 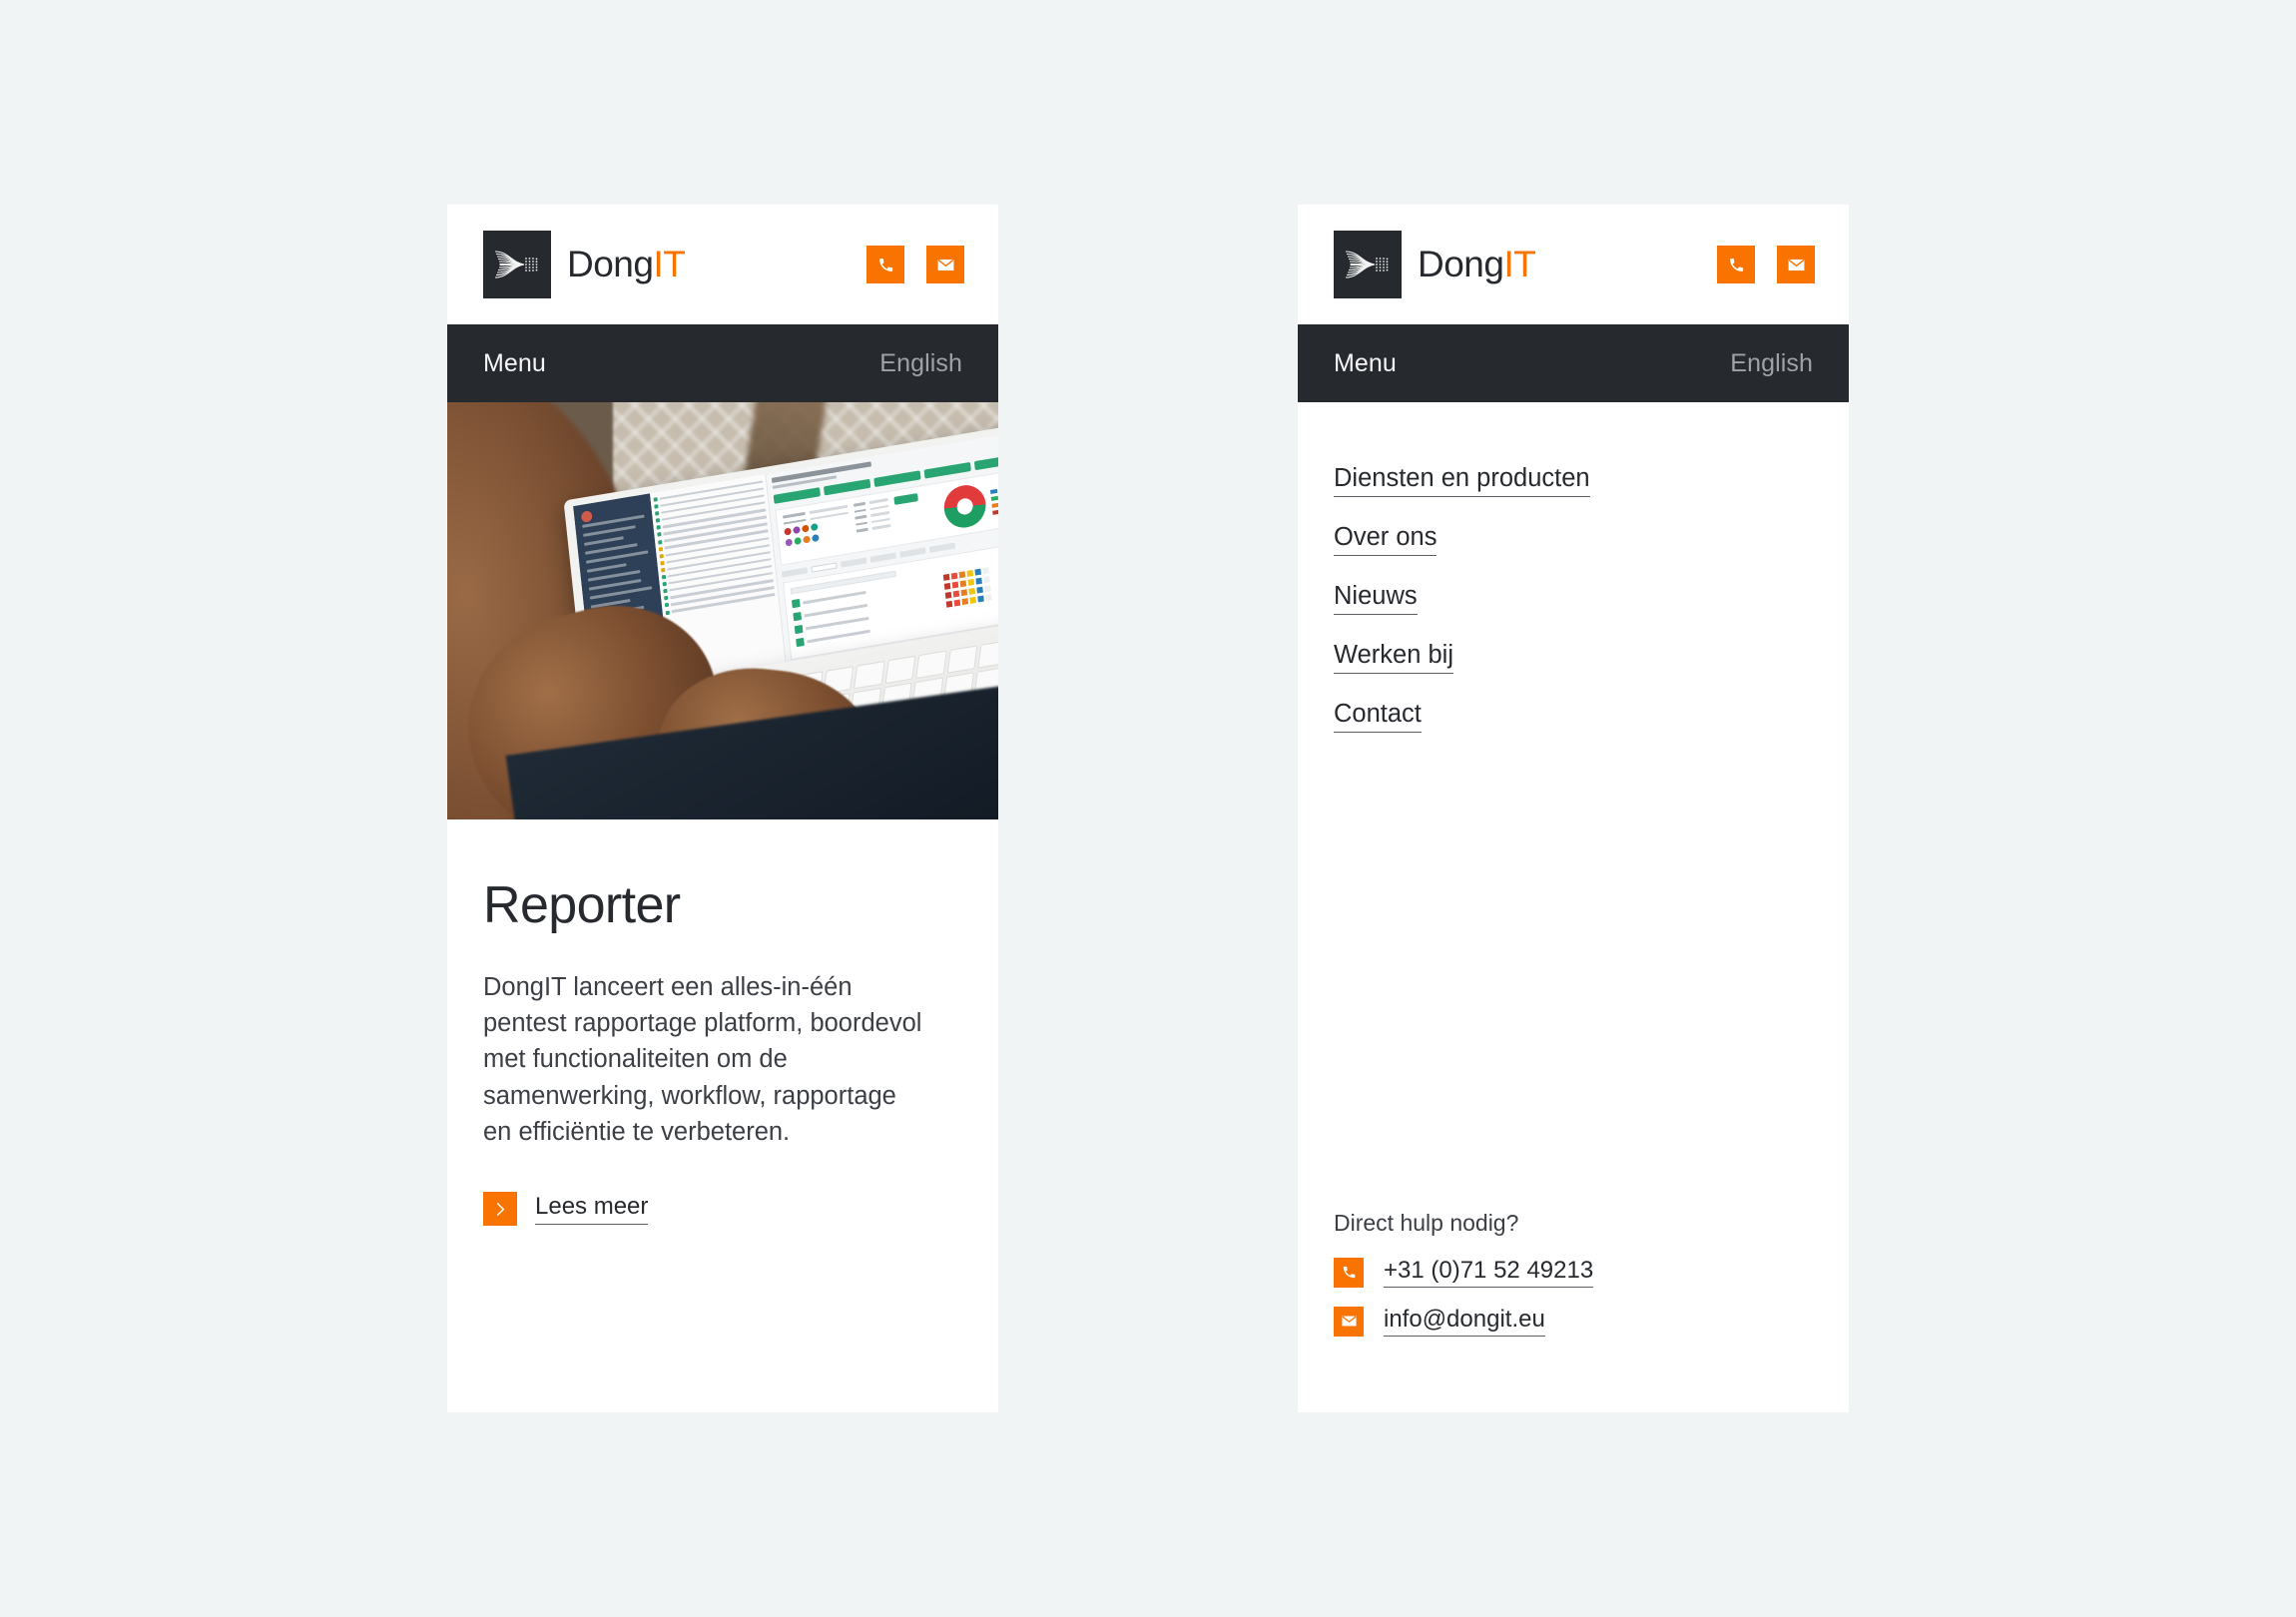 What do you see at coordinates (968, 596) in the screenshot?
I see `dashboard-severity-swatches` at bounding box center [968, 596].